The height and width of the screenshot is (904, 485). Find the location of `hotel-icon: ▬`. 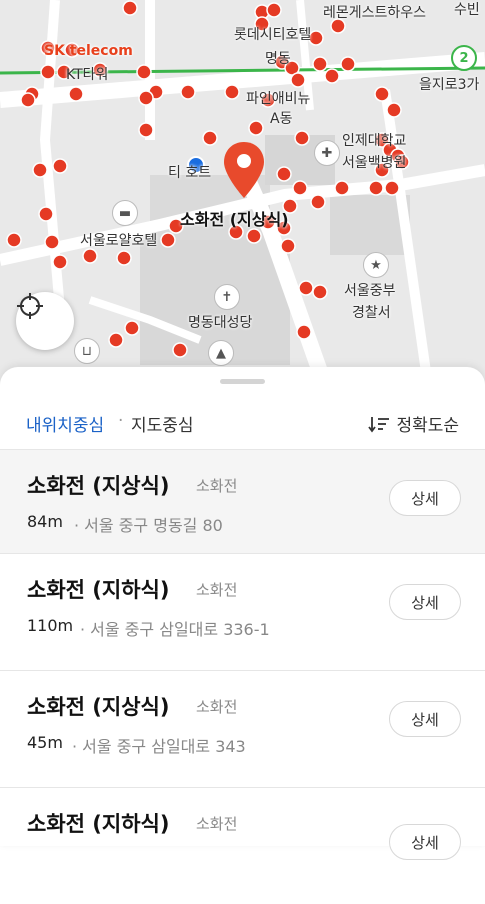

hotel-icon: ▬ is located at coordinates (125, 213).